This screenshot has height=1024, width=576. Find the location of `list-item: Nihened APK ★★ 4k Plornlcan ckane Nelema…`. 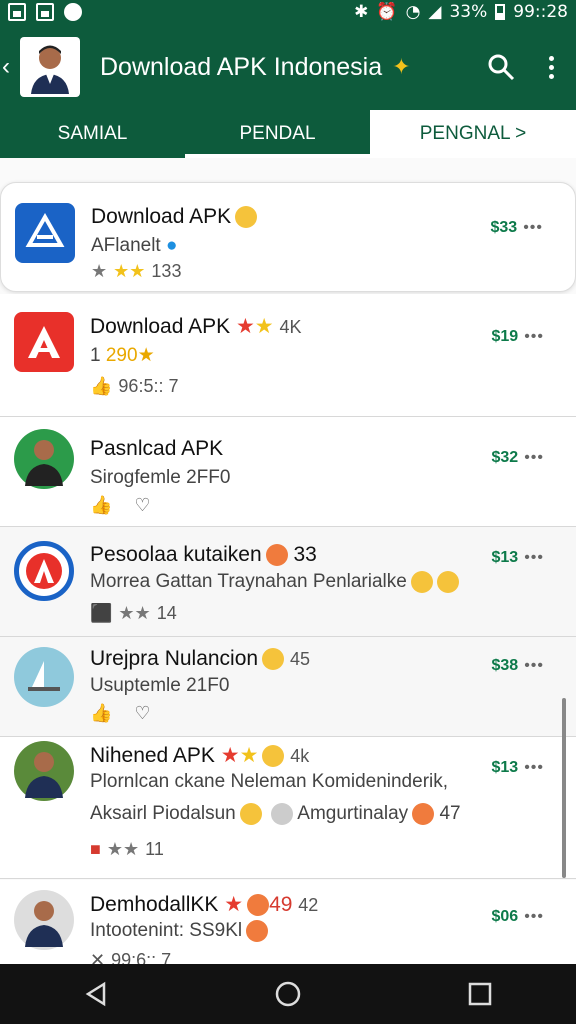

list-item: Nihened APK ★★ 4k Plornlcan ckane Nelema… is located at coordinates (288, 808).